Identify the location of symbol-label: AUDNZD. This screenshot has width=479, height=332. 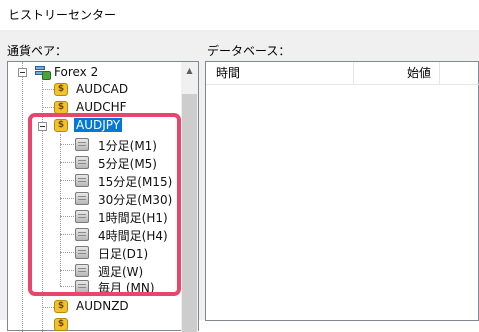
(102, 306).